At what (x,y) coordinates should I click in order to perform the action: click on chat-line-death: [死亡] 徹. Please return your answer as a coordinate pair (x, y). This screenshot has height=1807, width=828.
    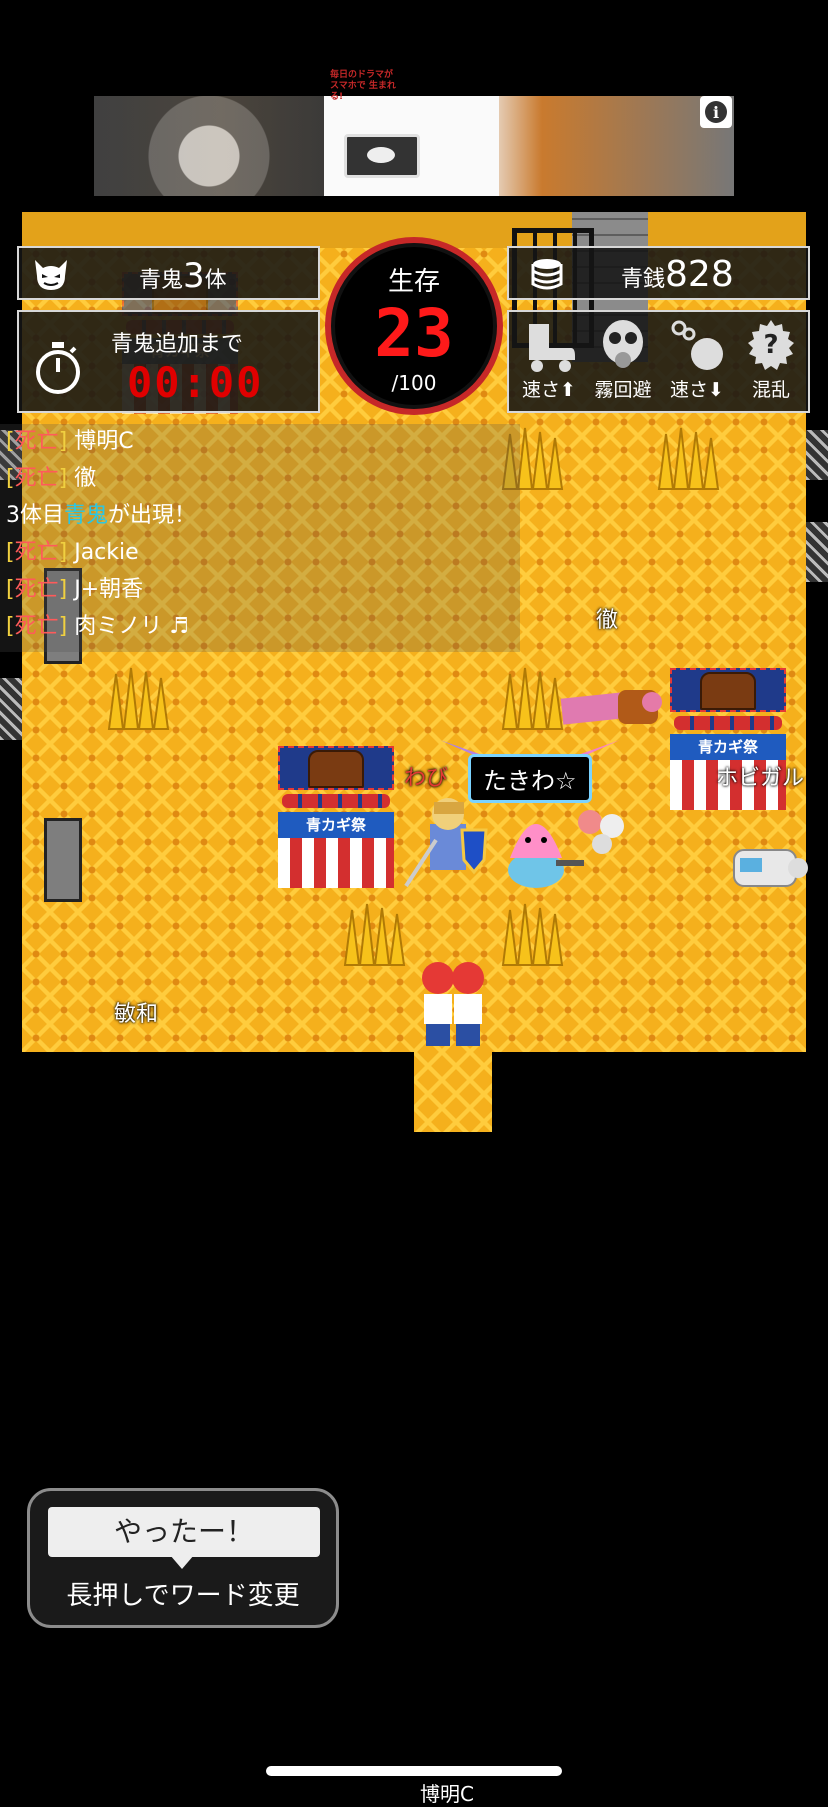
    Looking at the image, I should click on (51, 478).